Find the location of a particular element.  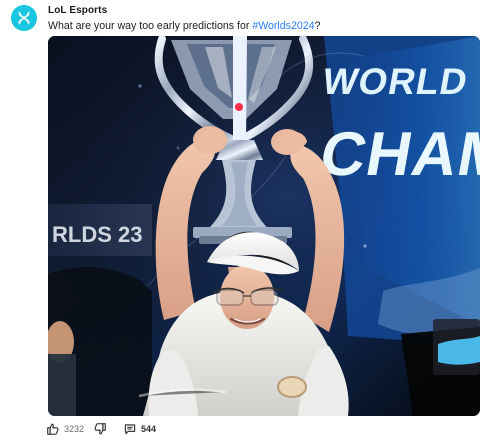

post-author: LoL Esports is located at coordinates (77, 10).